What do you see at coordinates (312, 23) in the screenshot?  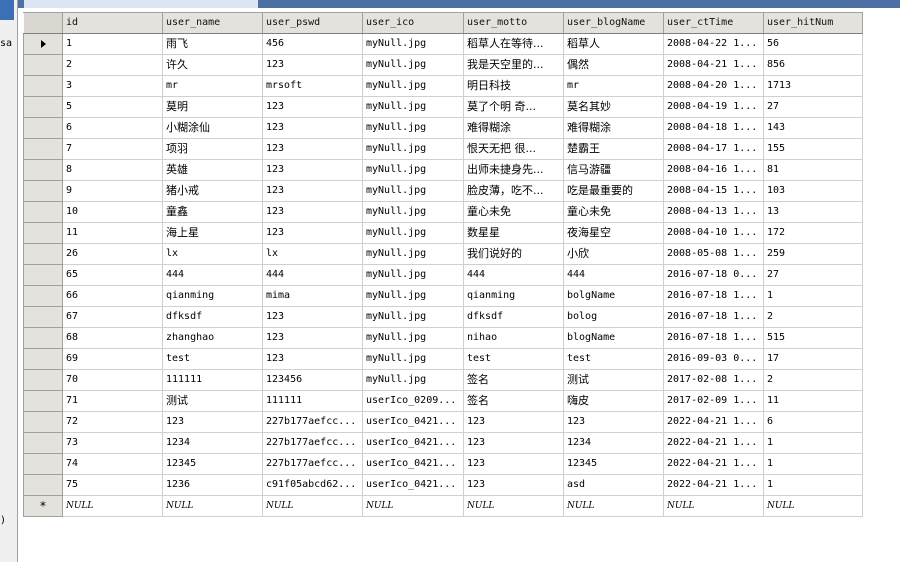 I see `column-header-user-pswd: user_pswd` at bounding box center [312, 23].